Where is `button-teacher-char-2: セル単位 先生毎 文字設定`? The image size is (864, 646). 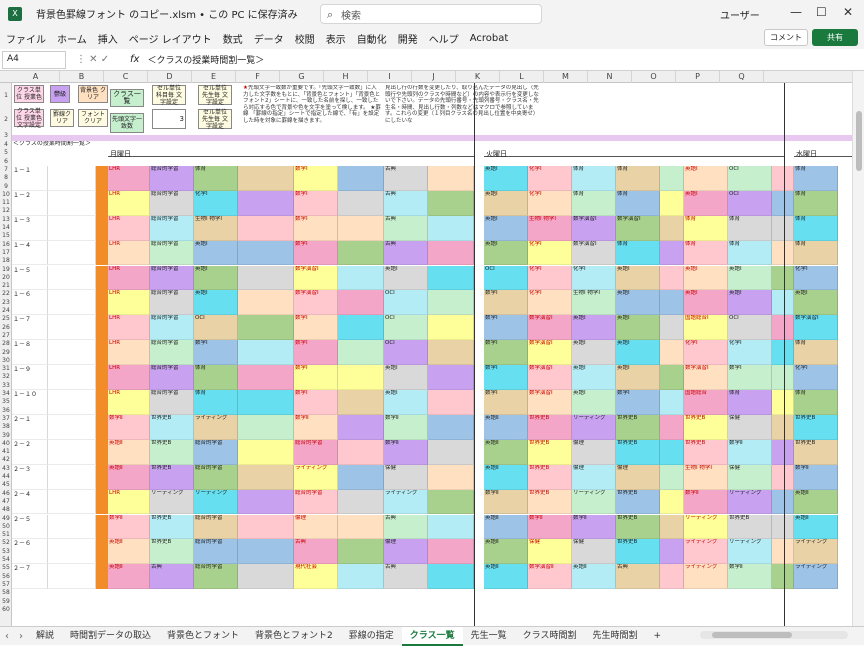 button-teacher-char-2: セル単位 先生毎 文字設定 is located at coordinates (215, 119).